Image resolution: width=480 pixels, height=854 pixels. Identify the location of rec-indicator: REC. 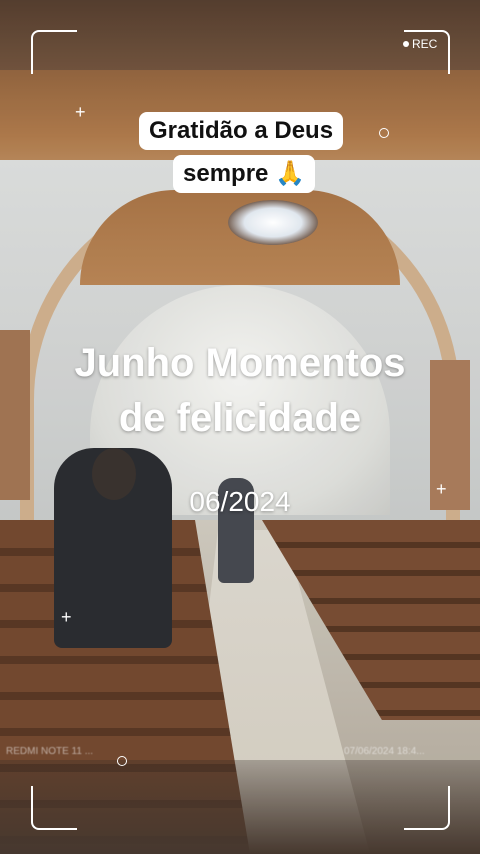
(420, 44).